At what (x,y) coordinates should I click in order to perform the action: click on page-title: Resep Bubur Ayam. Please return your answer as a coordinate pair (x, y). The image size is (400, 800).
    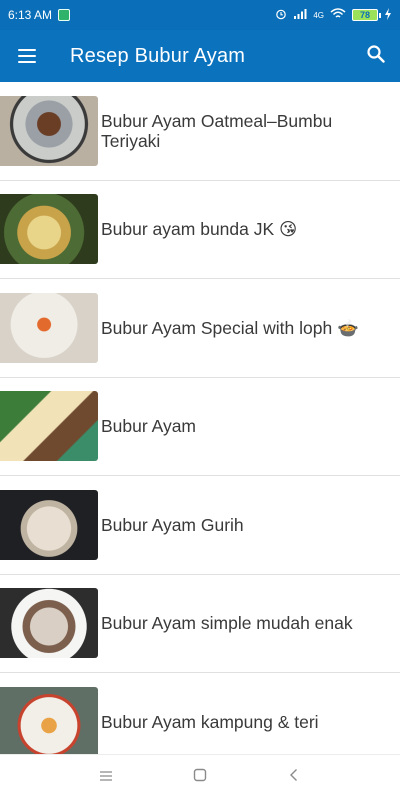
    Looking at the image, I should click on (158, 55).